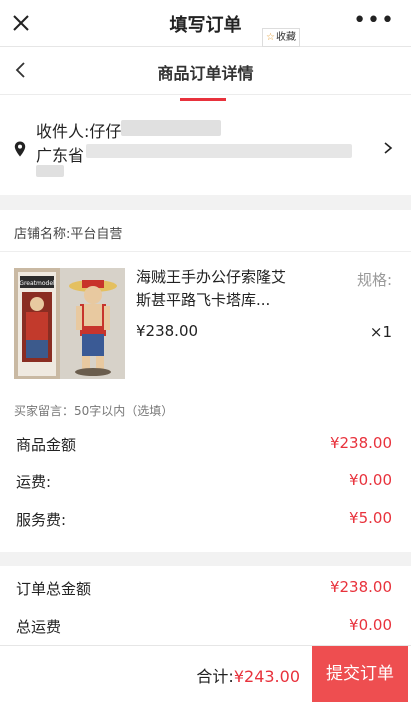  I want to click on shop-name: 店铺名称:平台自营, so click(68, 234).